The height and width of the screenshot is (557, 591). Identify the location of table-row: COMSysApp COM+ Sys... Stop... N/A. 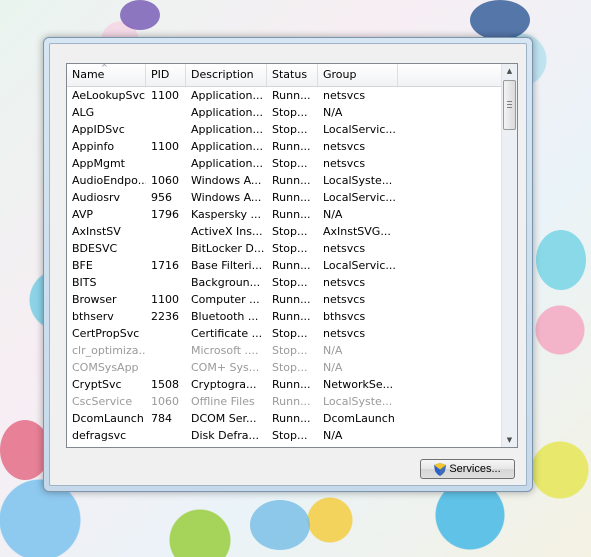
(284, 367).